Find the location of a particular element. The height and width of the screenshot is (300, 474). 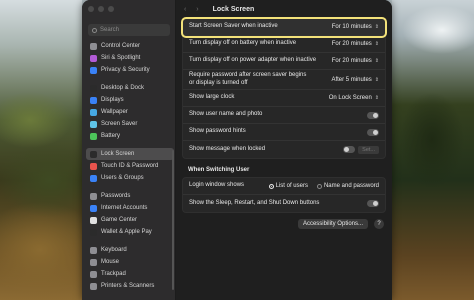

minimize-icon is located at coordinates (101, 9).